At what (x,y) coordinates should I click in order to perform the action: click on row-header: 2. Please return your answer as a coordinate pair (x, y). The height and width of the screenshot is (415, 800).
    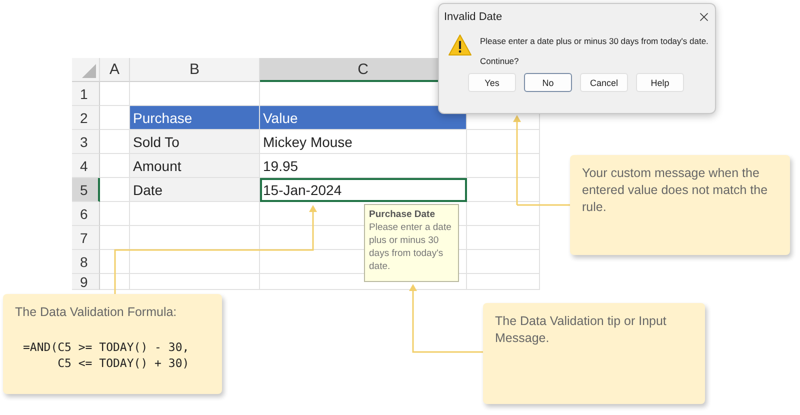
    Looking at the image, I should click on (86, 118).